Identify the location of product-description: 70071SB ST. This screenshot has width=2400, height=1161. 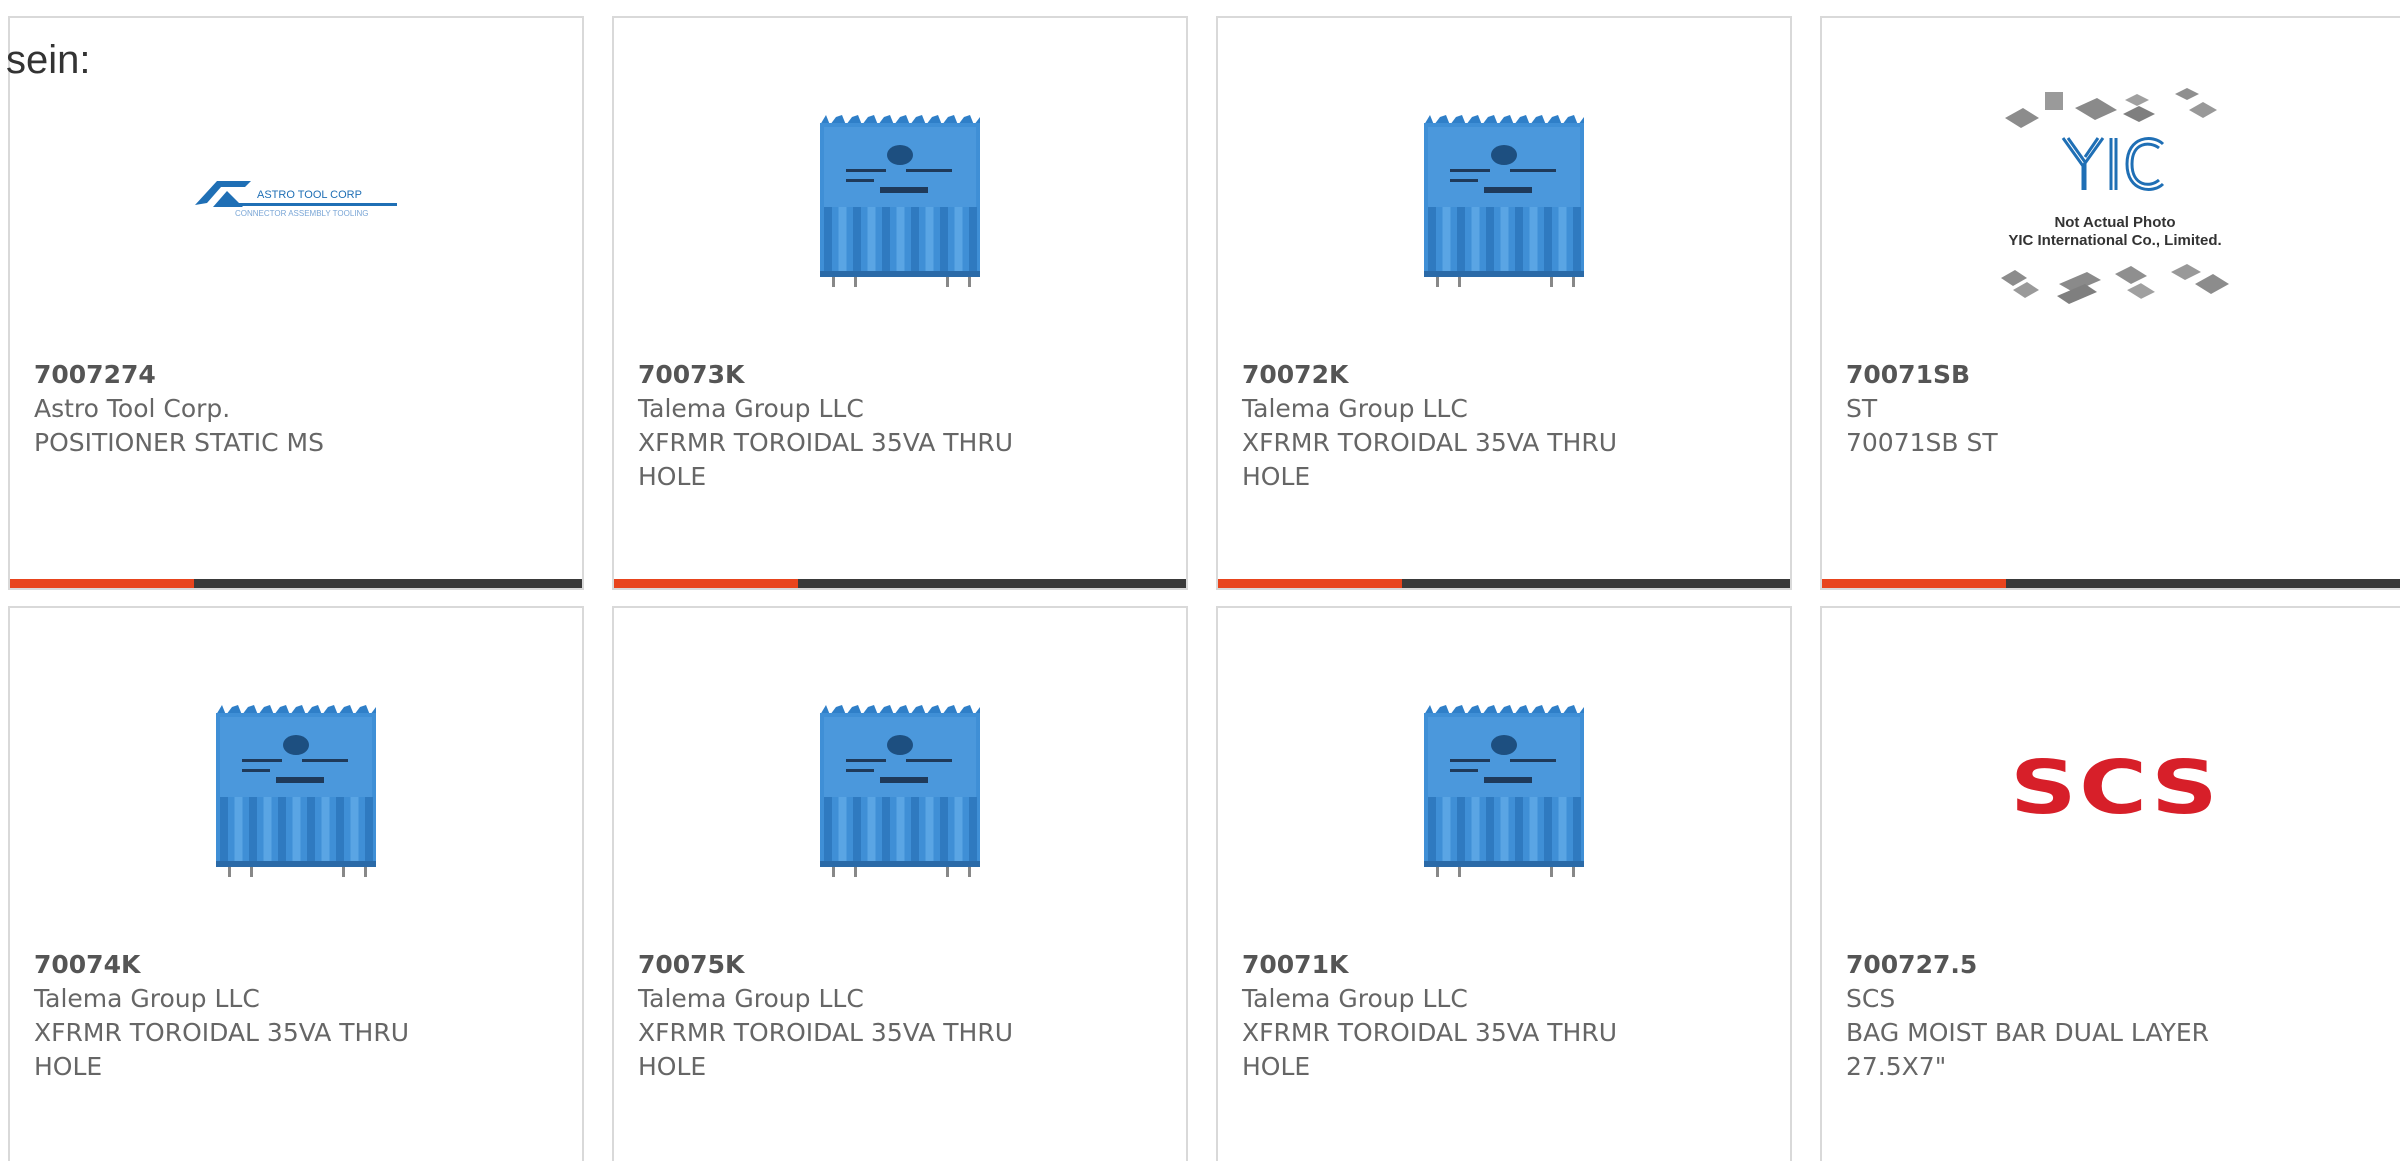
(1922, 442).